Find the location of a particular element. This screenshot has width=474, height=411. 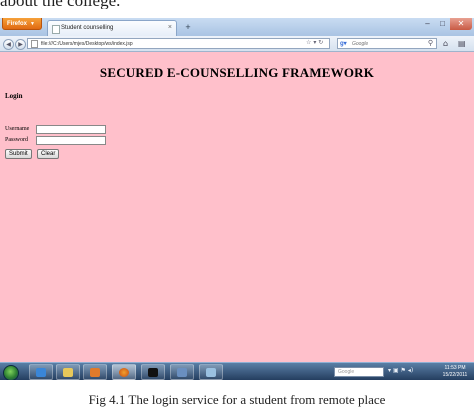

taskbar-explorer is located at coordinates (68, 372).